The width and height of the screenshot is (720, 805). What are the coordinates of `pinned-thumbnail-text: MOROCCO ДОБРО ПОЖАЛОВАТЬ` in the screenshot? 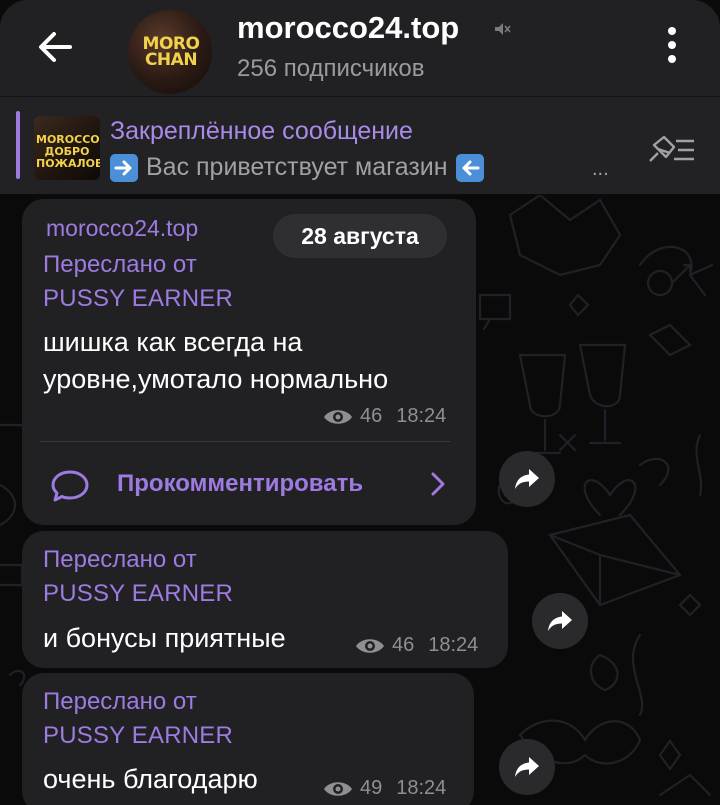 It's located at (68, 151).